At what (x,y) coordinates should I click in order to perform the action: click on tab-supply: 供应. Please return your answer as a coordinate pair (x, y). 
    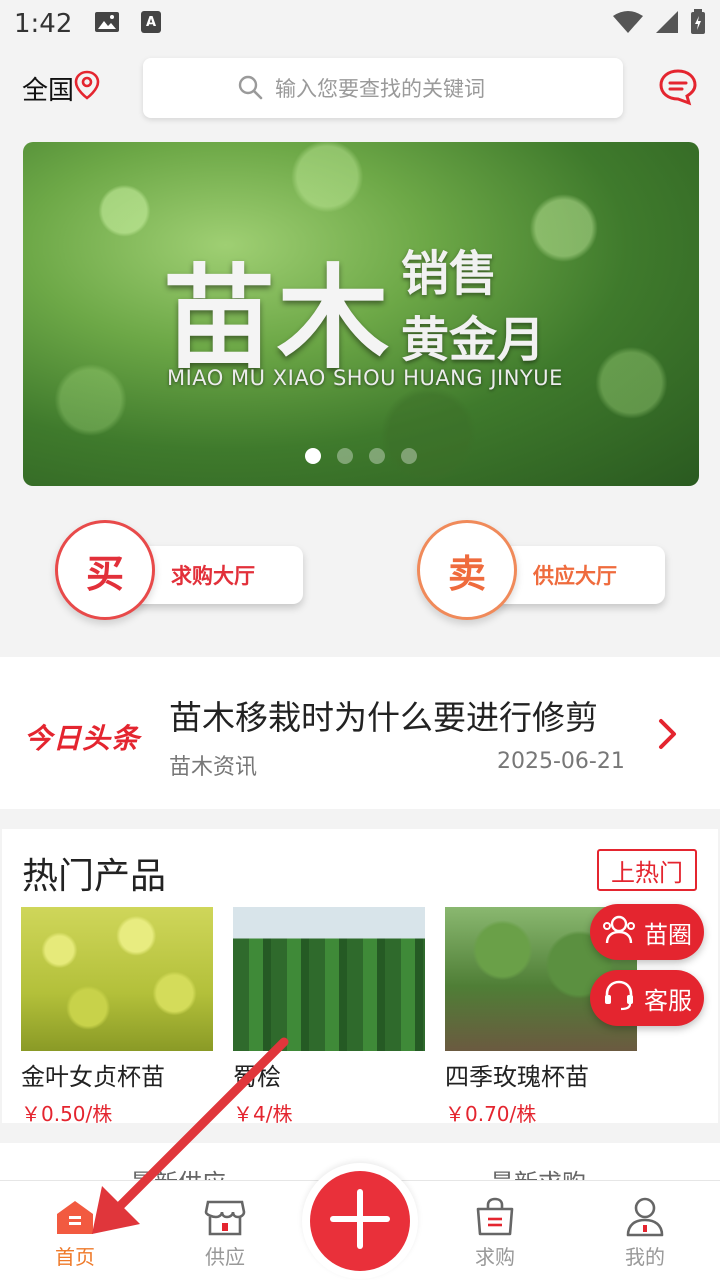
    Looking at the image, I should click on (225, 1231).